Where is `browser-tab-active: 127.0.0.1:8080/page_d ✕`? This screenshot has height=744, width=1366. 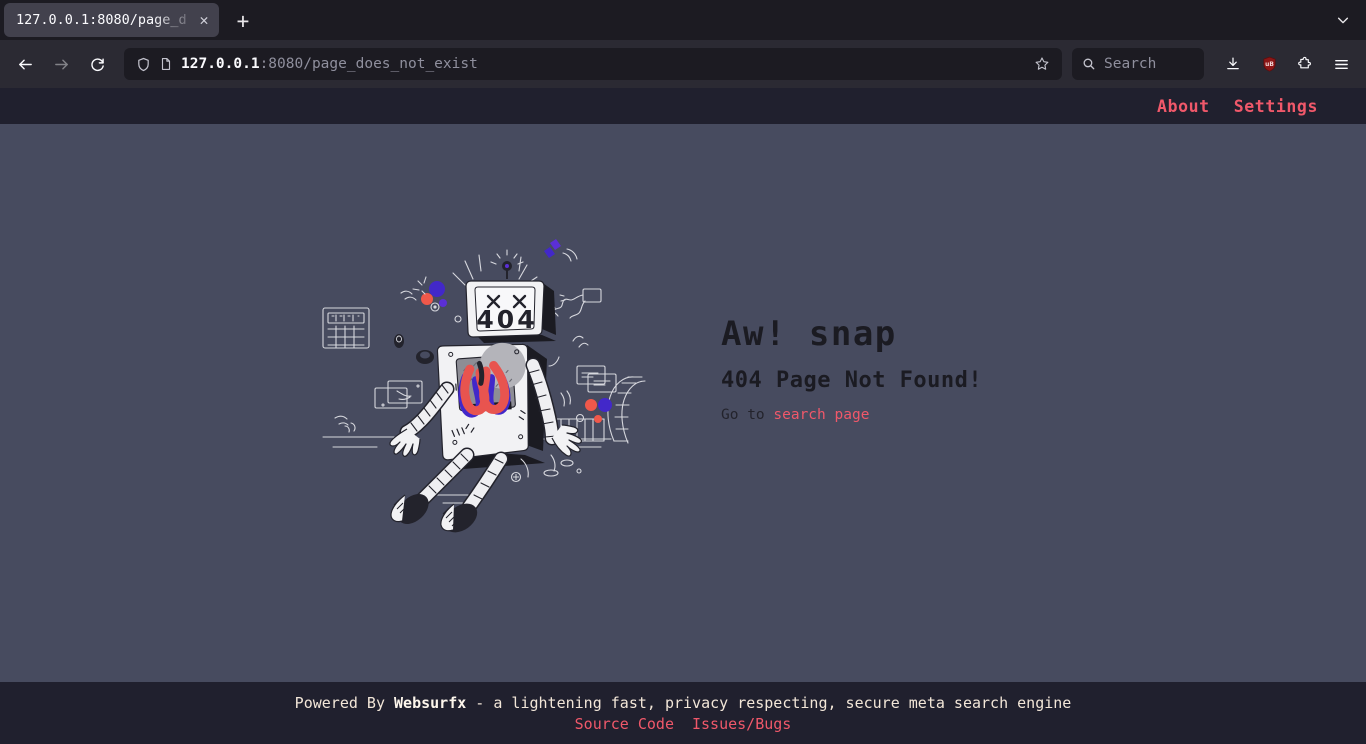
browser-tab-active: 127.0.0.1:8080/page_d ✕ is located at coordinates (111, 20).